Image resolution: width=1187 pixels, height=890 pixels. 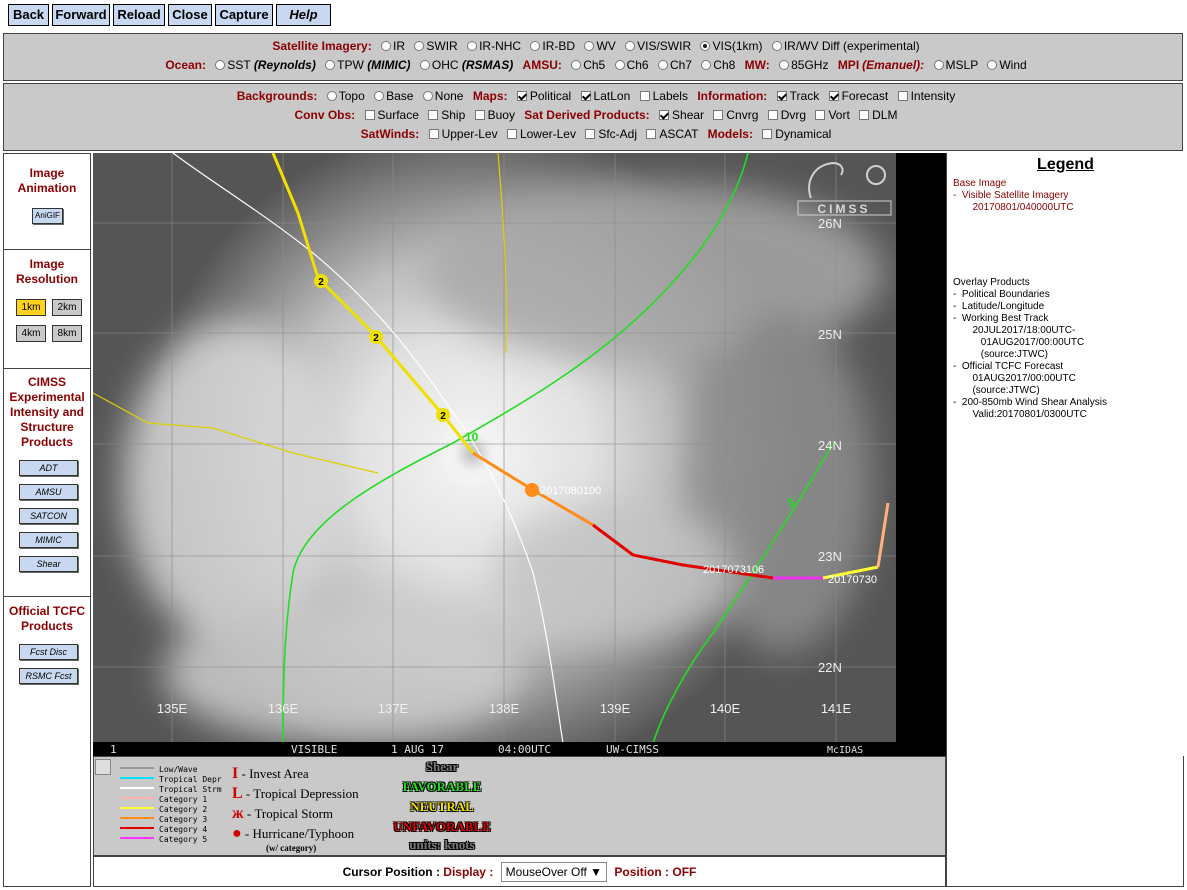 I want to click on amsu-button: AMSU, so click(x=48, y=492).